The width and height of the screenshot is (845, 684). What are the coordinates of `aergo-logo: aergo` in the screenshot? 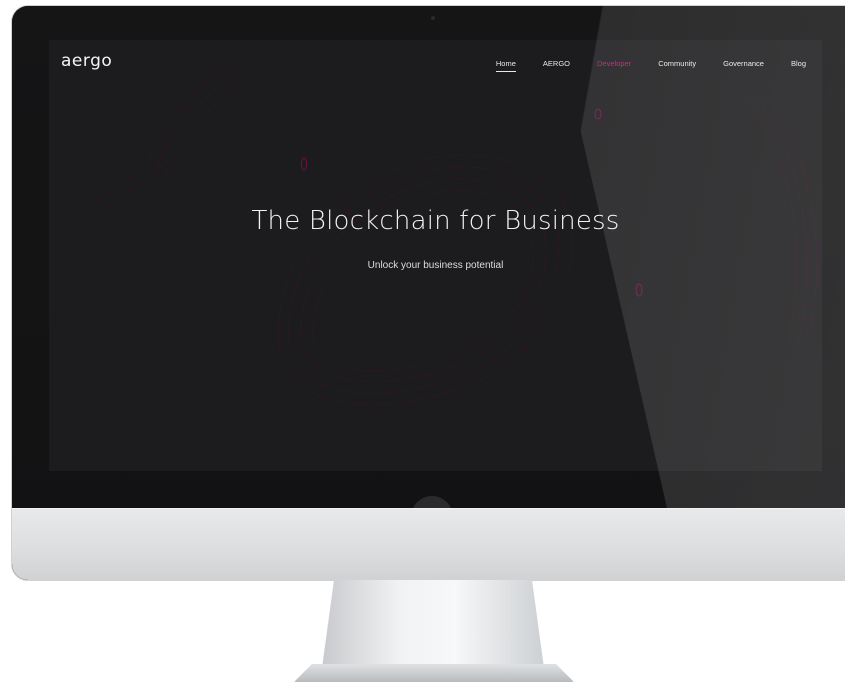 It's located at (86, 61).